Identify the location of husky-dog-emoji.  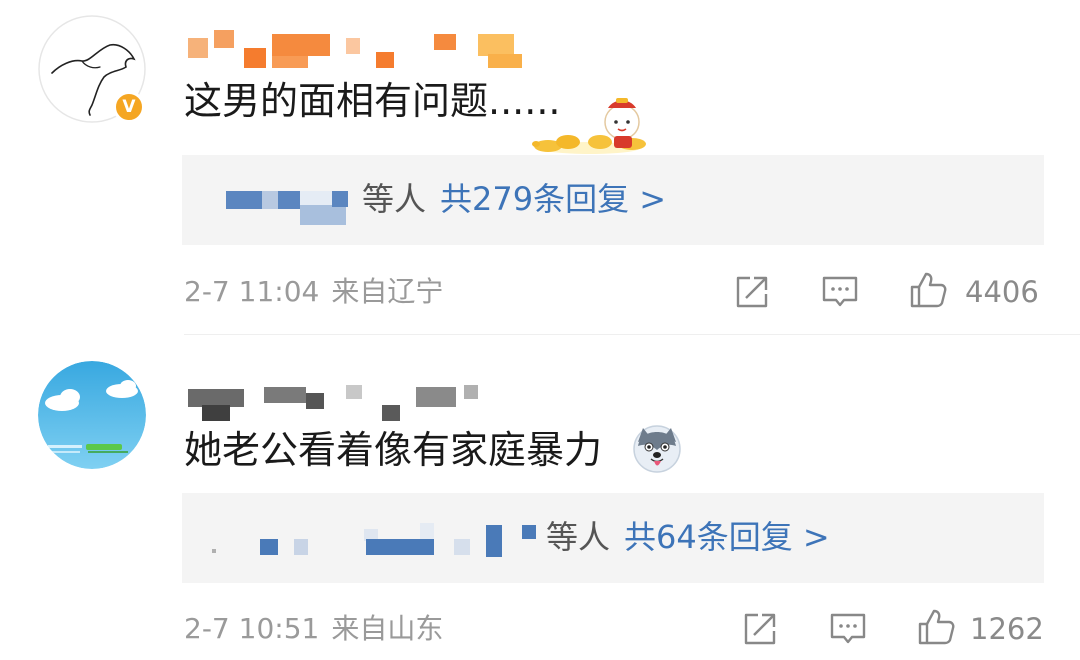
(657, 449).